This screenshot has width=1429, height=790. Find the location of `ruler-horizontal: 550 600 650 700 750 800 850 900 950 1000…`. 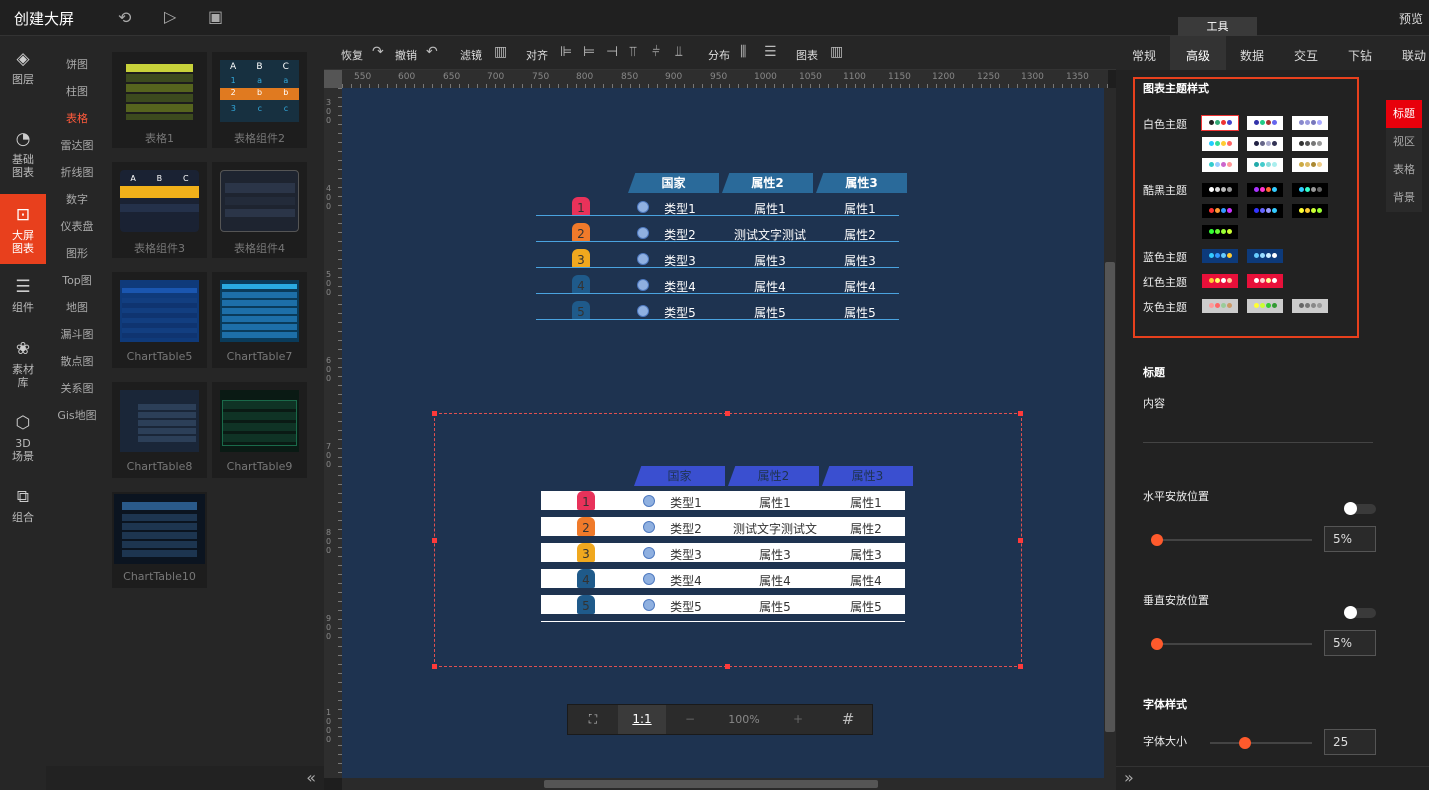

ruler-horizontal: 550 600 650 700 750 800 850 900 950 1000… is located at coordinates (725, 79).